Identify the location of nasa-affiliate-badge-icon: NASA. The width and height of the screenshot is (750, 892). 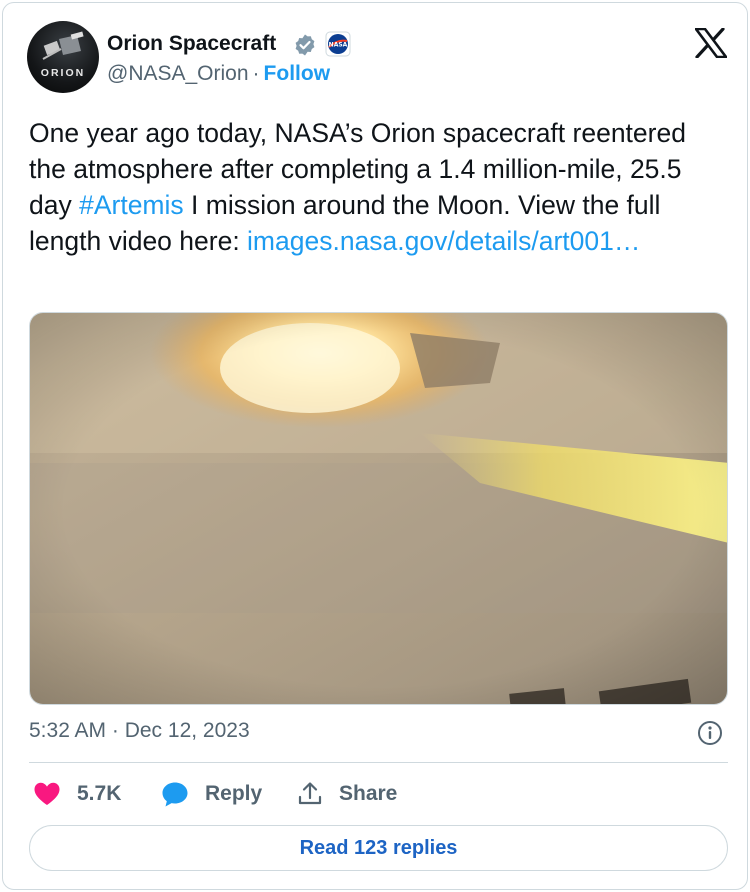
(338, 44).